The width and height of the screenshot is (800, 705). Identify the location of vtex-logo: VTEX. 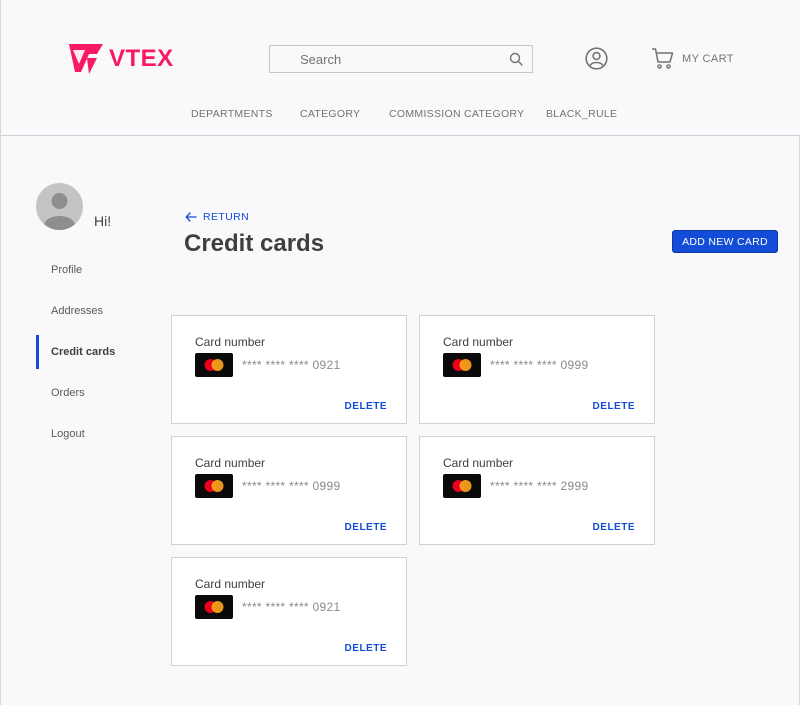
(120, 59).